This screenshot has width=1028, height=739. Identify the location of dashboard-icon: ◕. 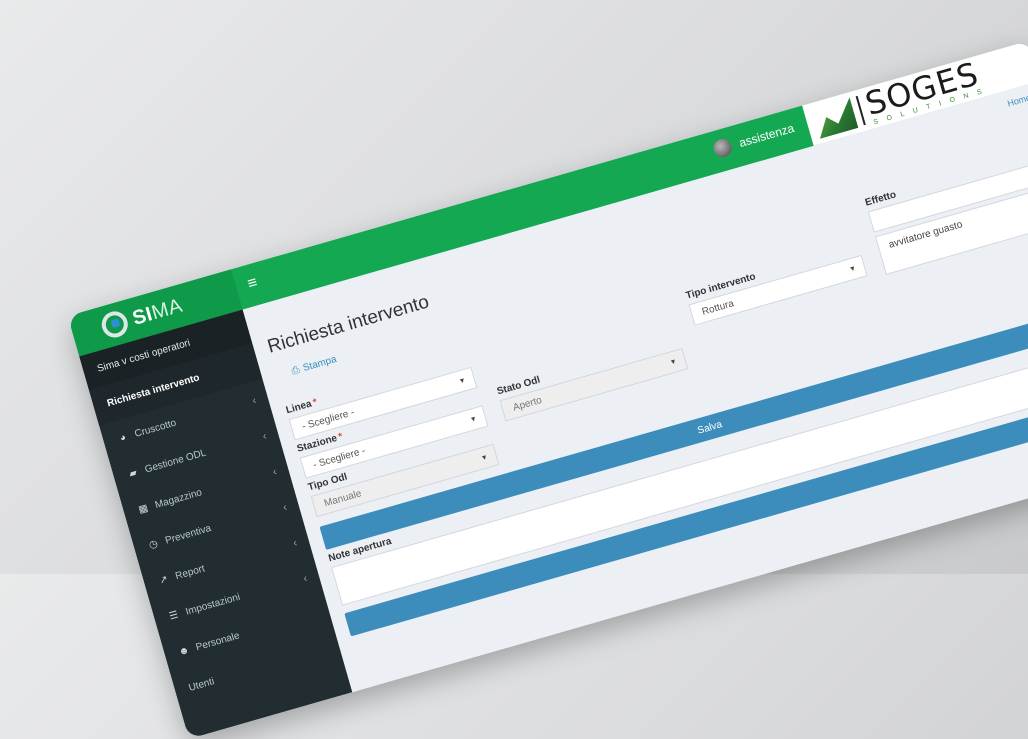
(123, 438).